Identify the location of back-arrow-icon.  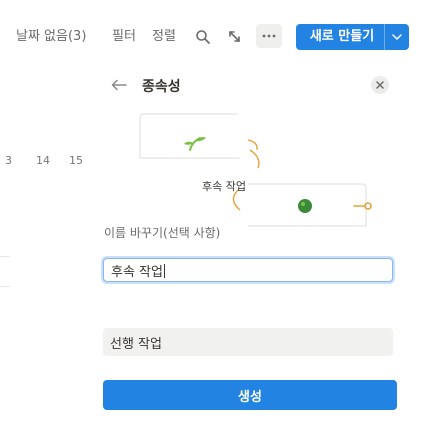
(119, 85).